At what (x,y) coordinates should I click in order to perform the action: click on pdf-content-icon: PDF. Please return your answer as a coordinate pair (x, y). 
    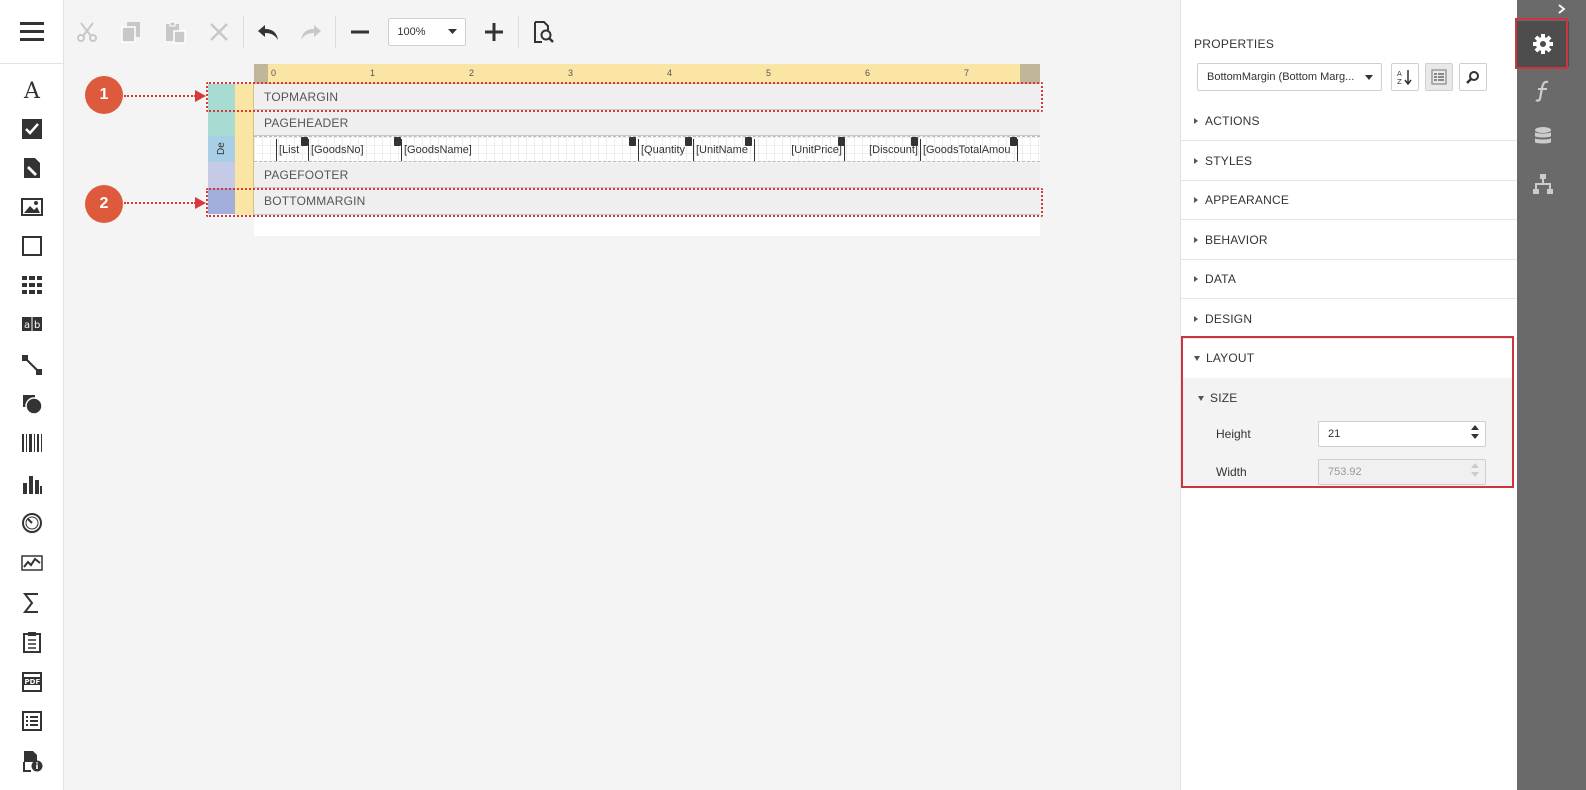
    Looking at the image, I should click on (32, 682).